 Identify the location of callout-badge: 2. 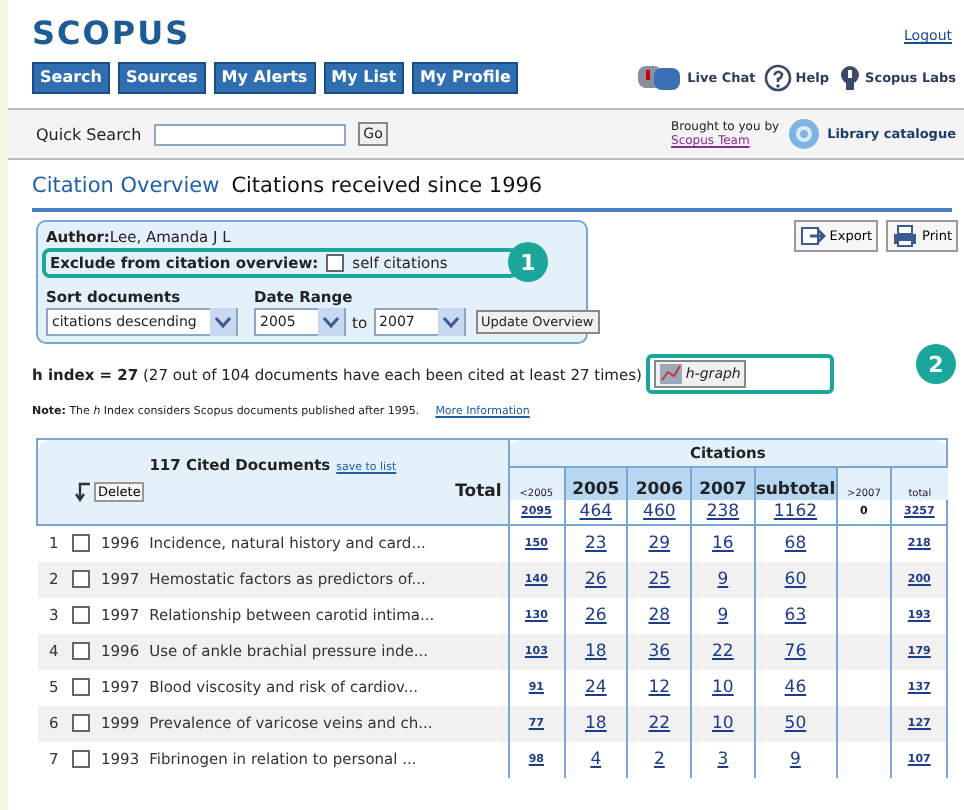
(936, 364).